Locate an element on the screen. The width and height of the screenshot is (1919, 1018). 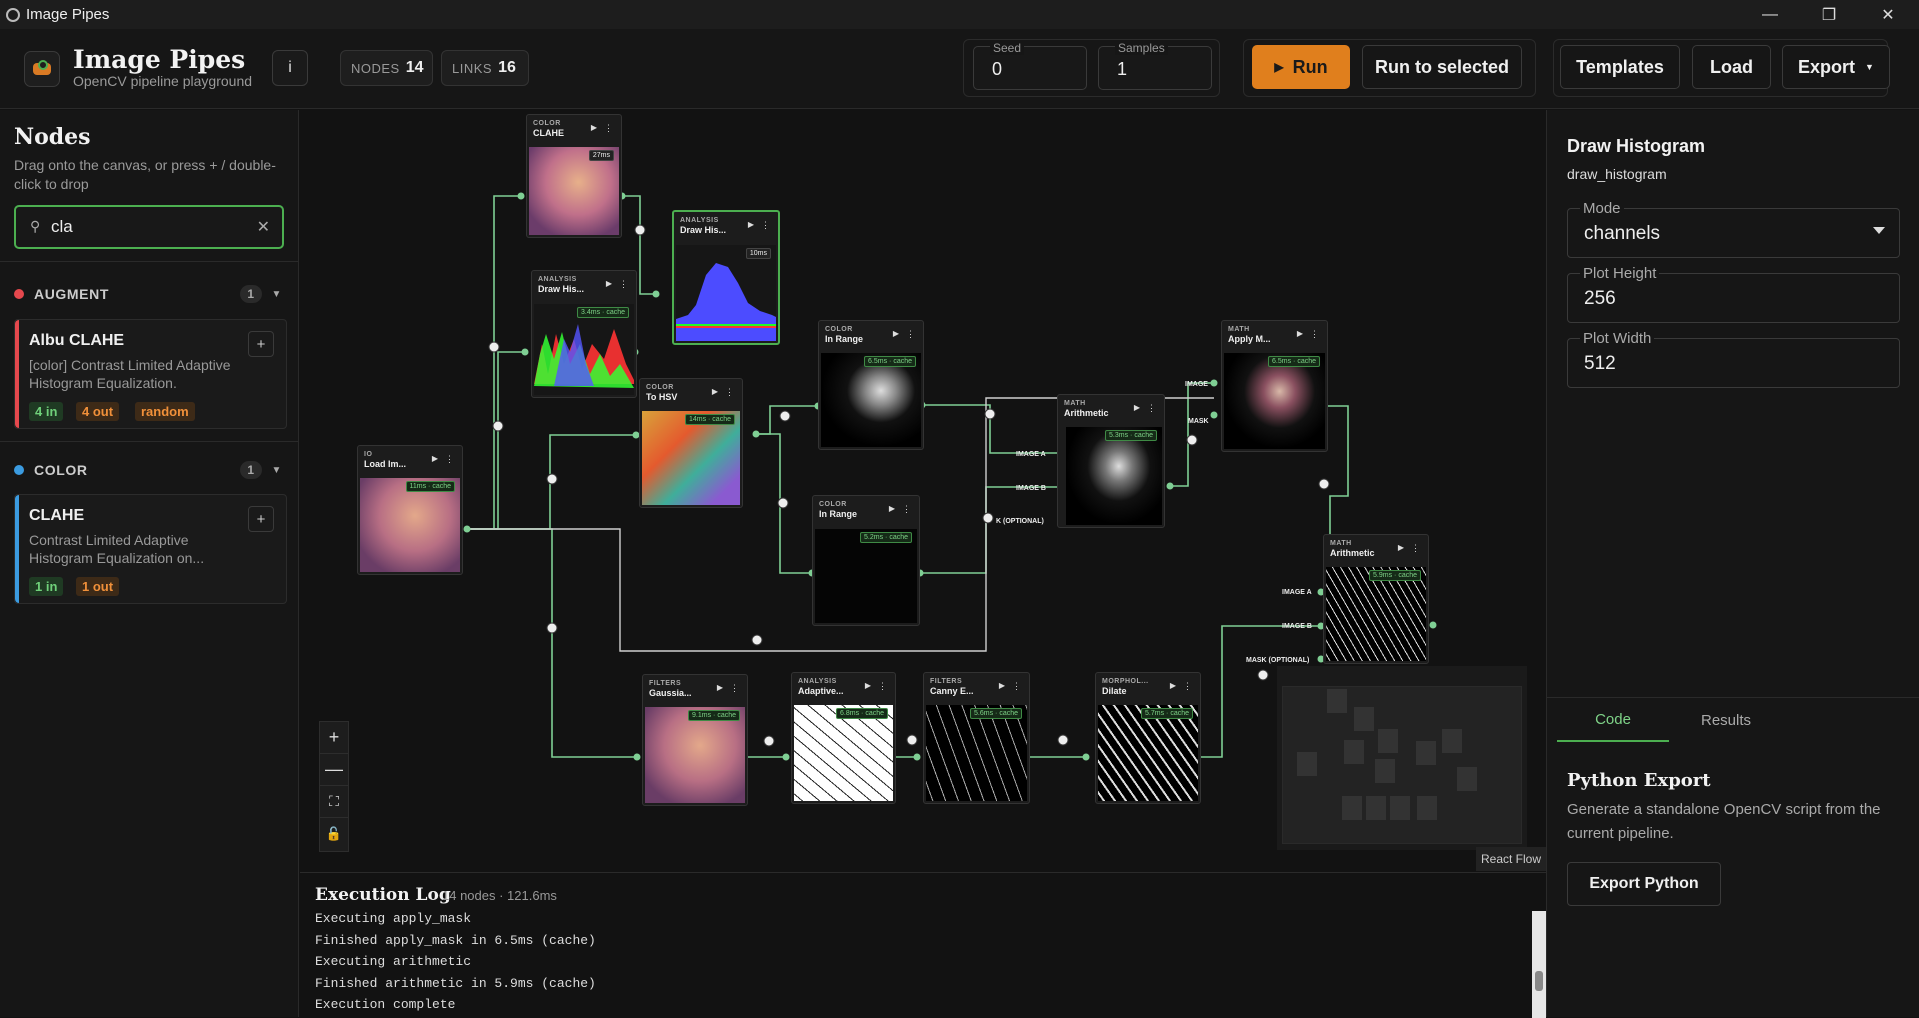
node-card-title: Albu CLAHE is located at coordinates (77, 340).